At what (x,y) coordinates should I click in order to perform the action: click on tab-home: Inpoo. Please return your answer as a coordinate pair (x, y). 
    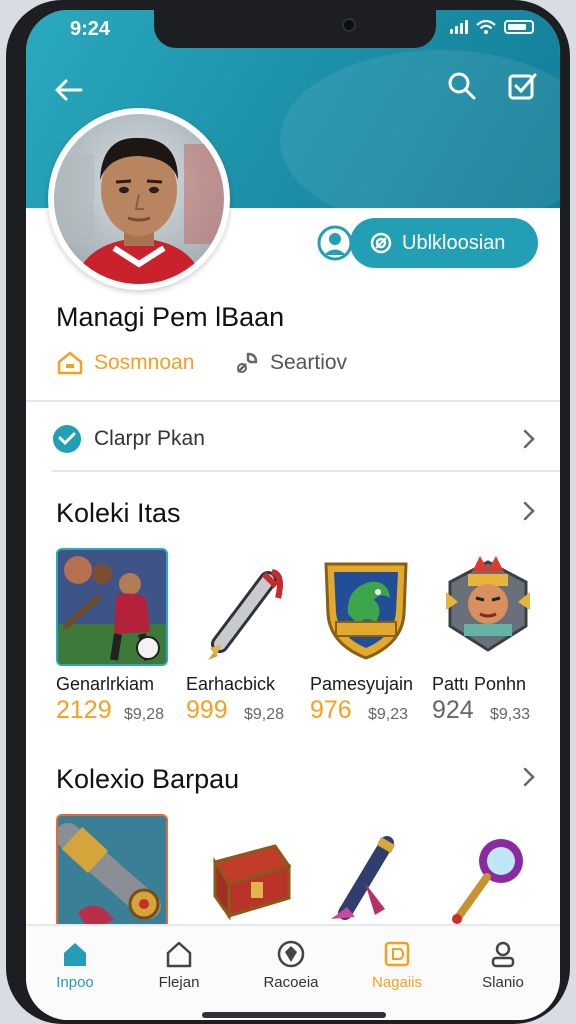
    Looking at the image, I should click on (75, 965).